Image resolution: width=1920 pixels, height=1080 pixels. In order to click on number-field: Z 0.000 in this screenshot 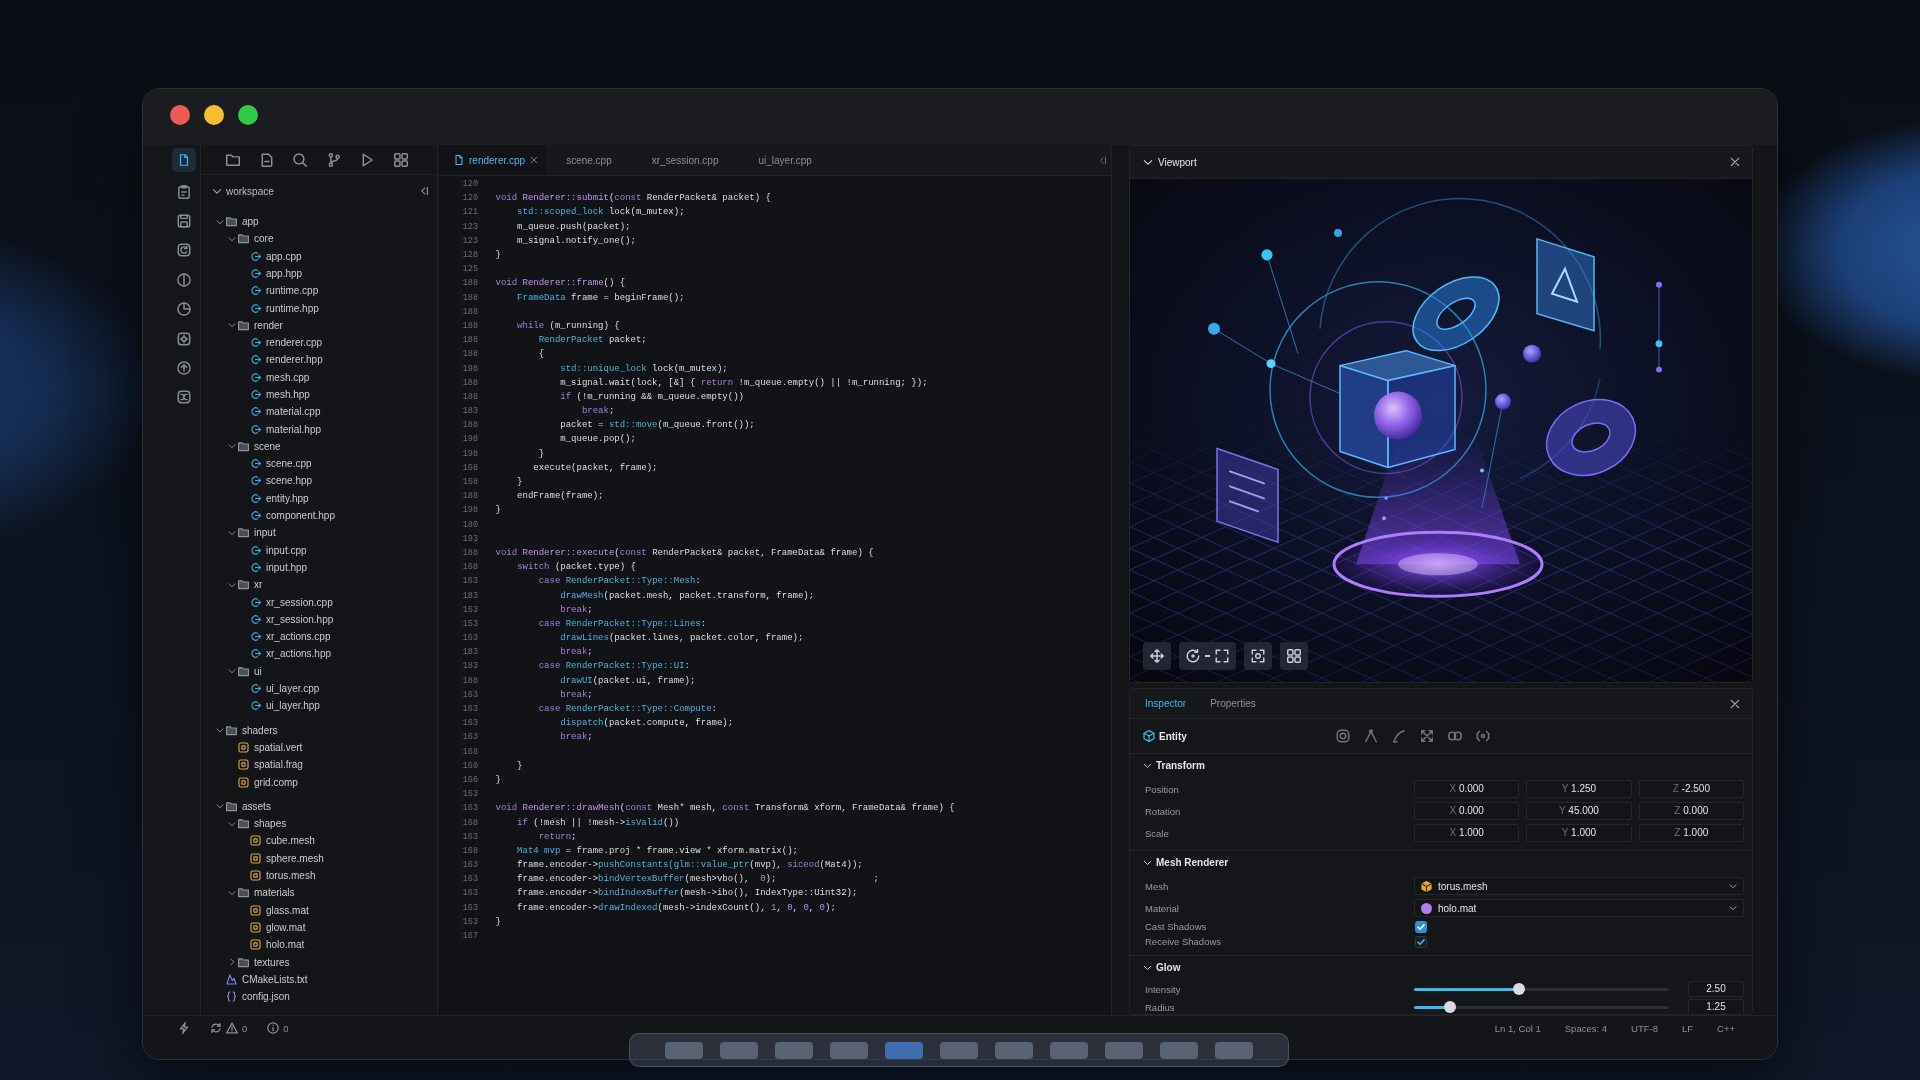, I will do `click(1691, 811)`.